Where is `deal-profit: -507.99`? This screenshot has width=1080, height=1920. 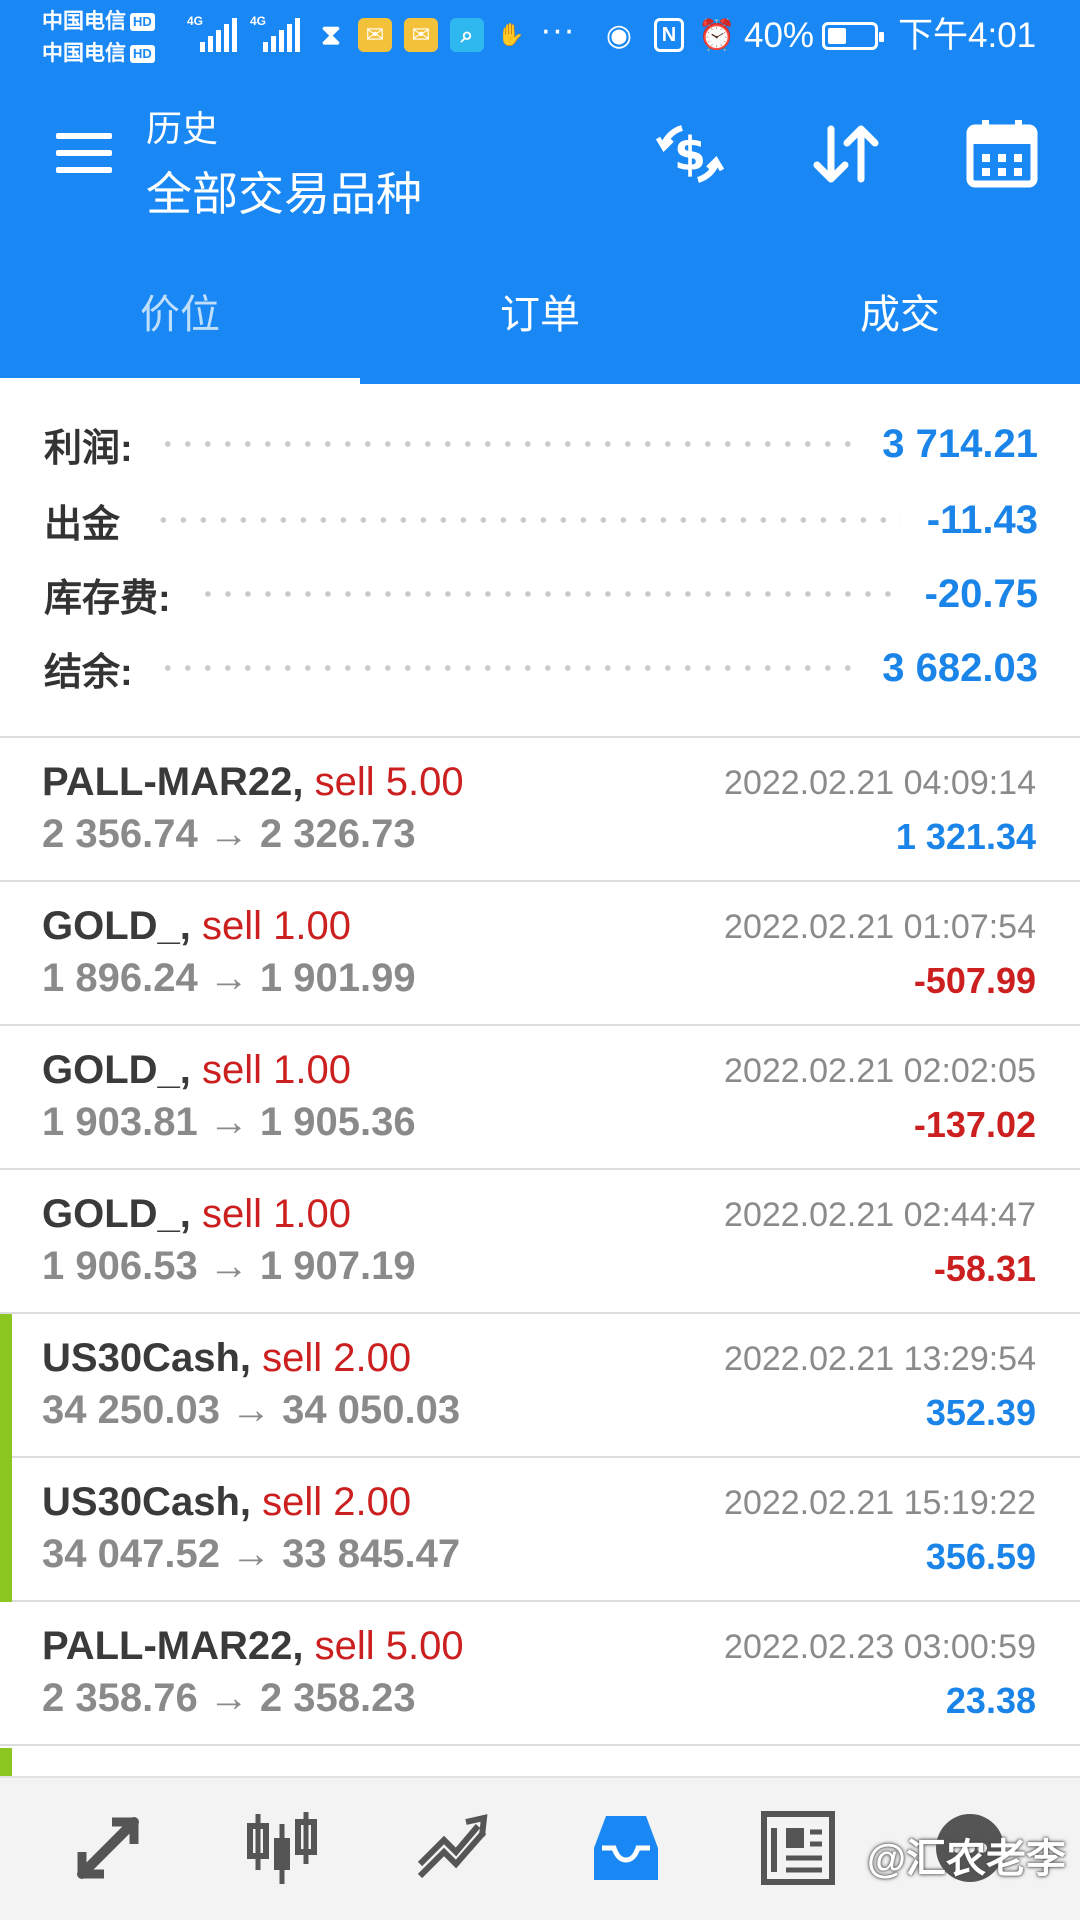 deal-profit: -507.99 is located at coordinates (974, 980).